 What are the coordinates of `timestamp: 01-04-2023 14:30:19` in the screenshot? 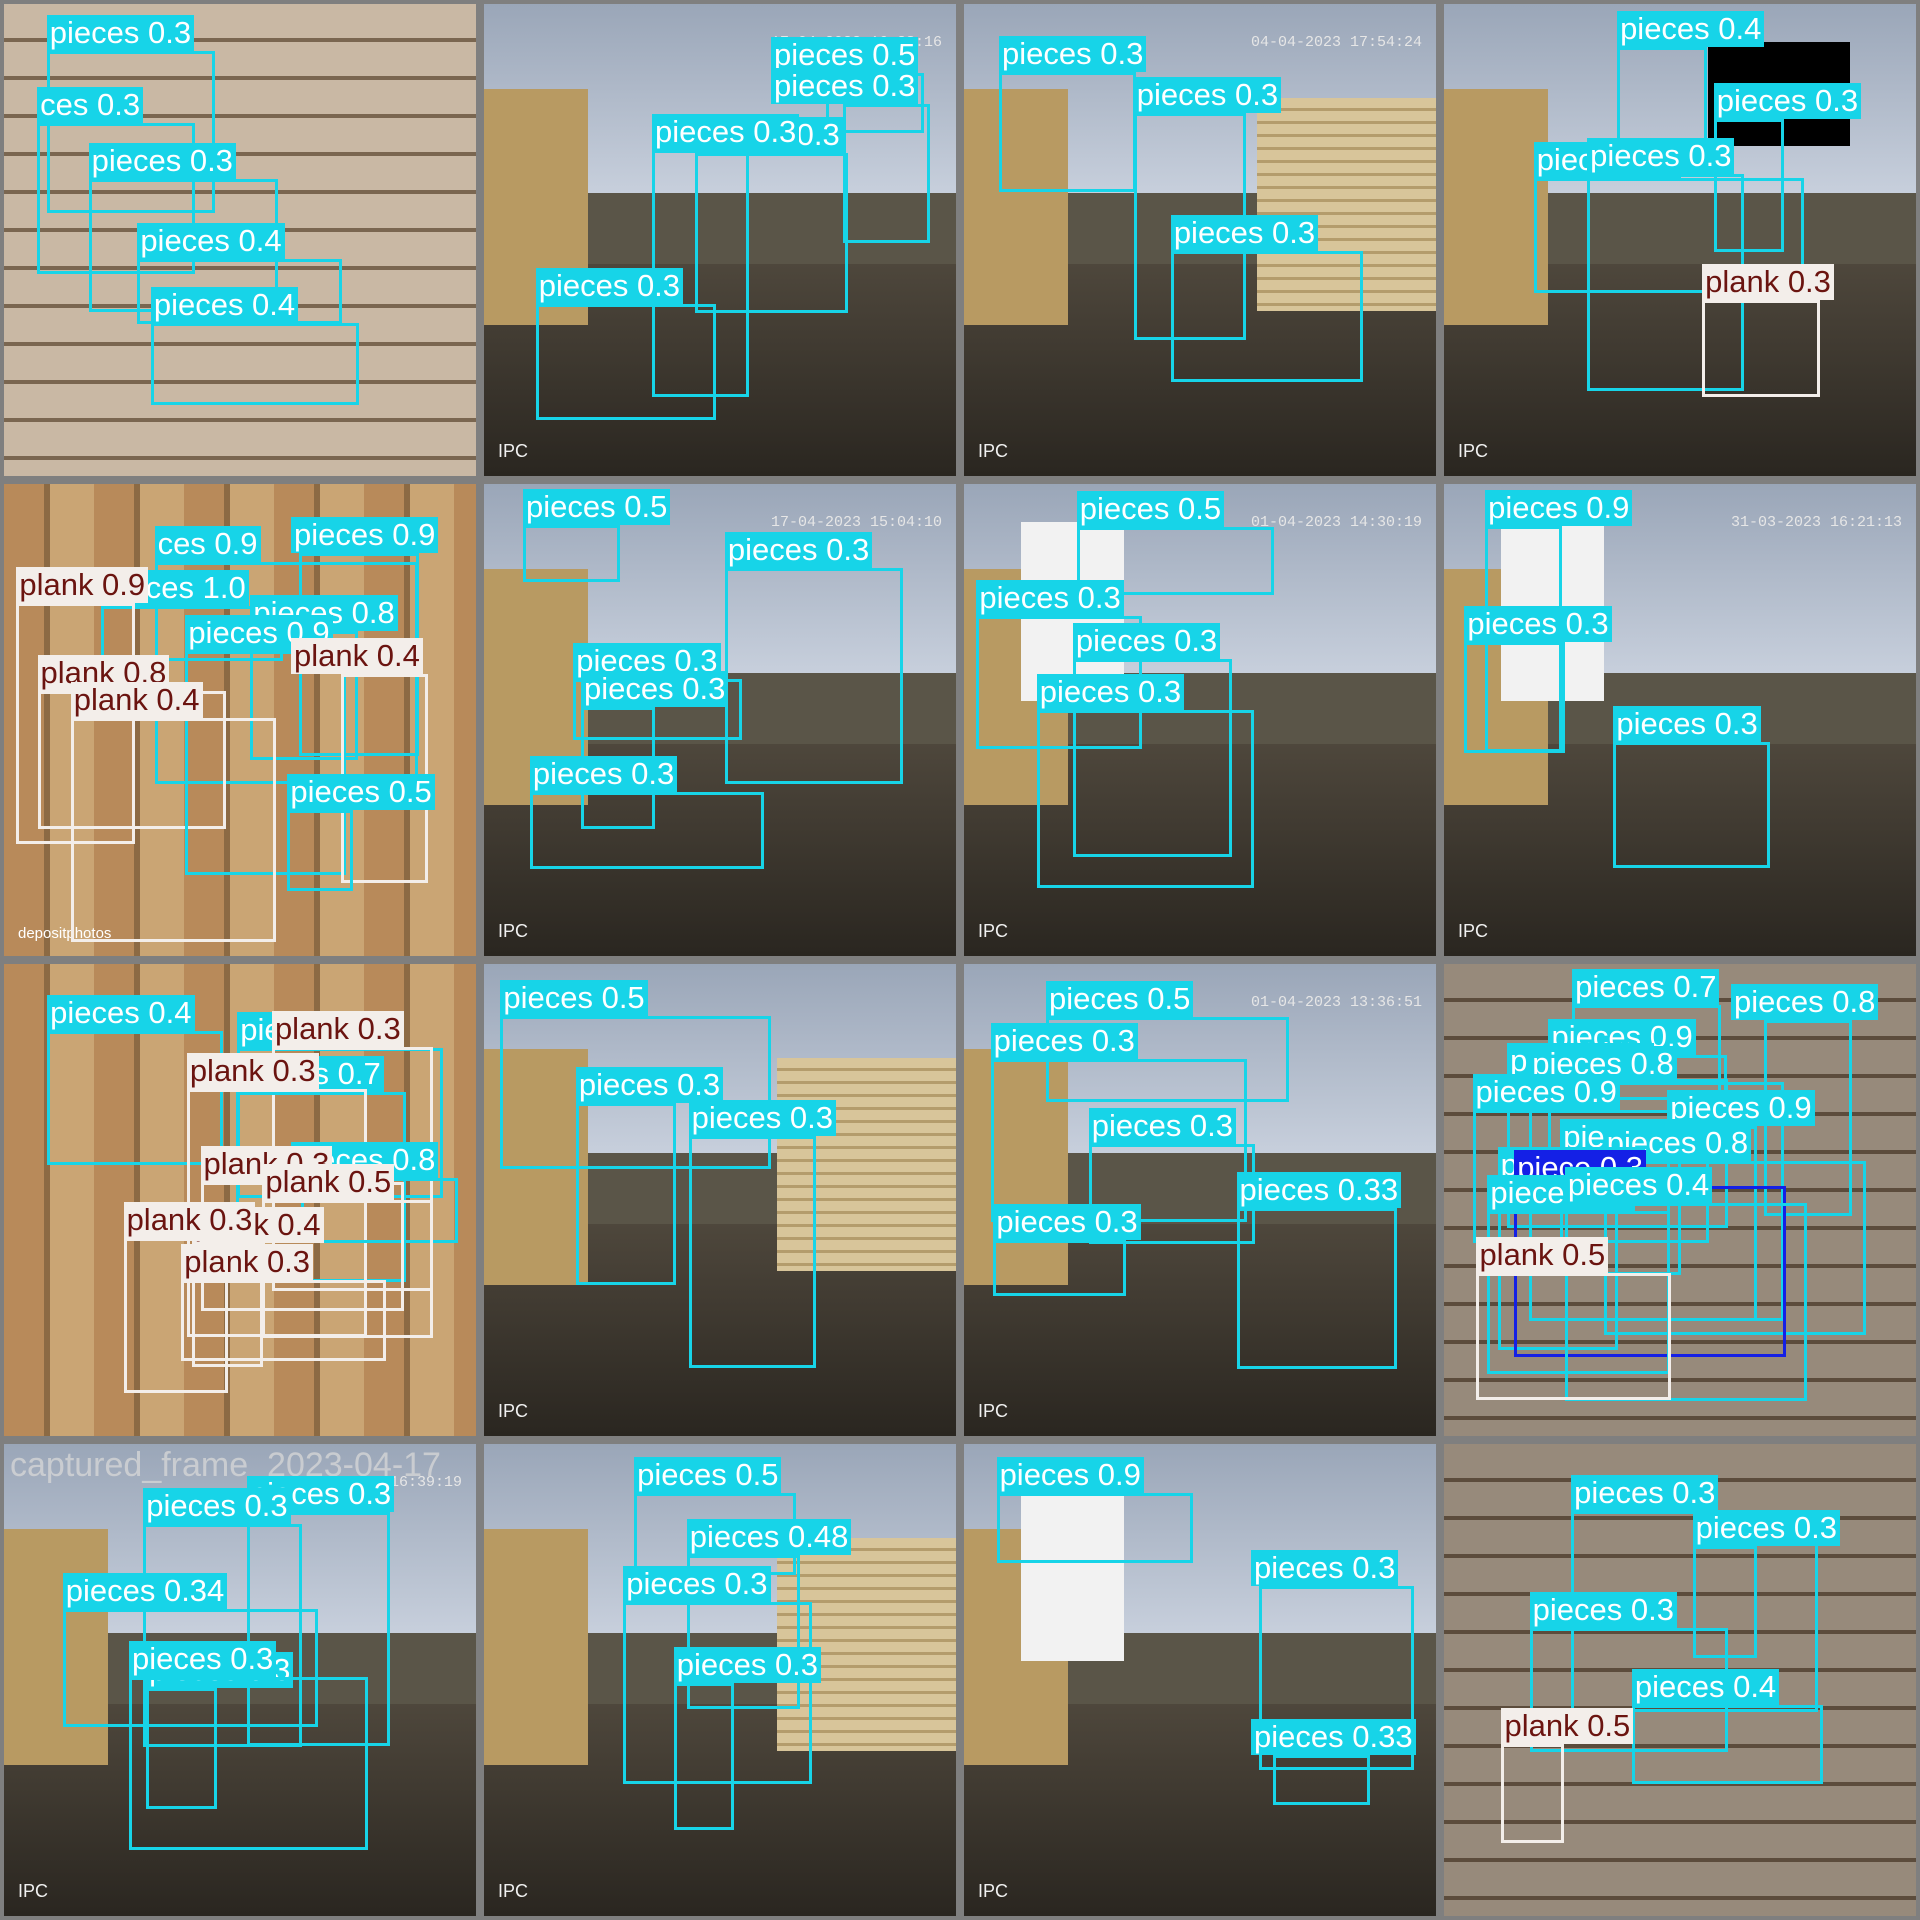 It's located at (1336, 522).